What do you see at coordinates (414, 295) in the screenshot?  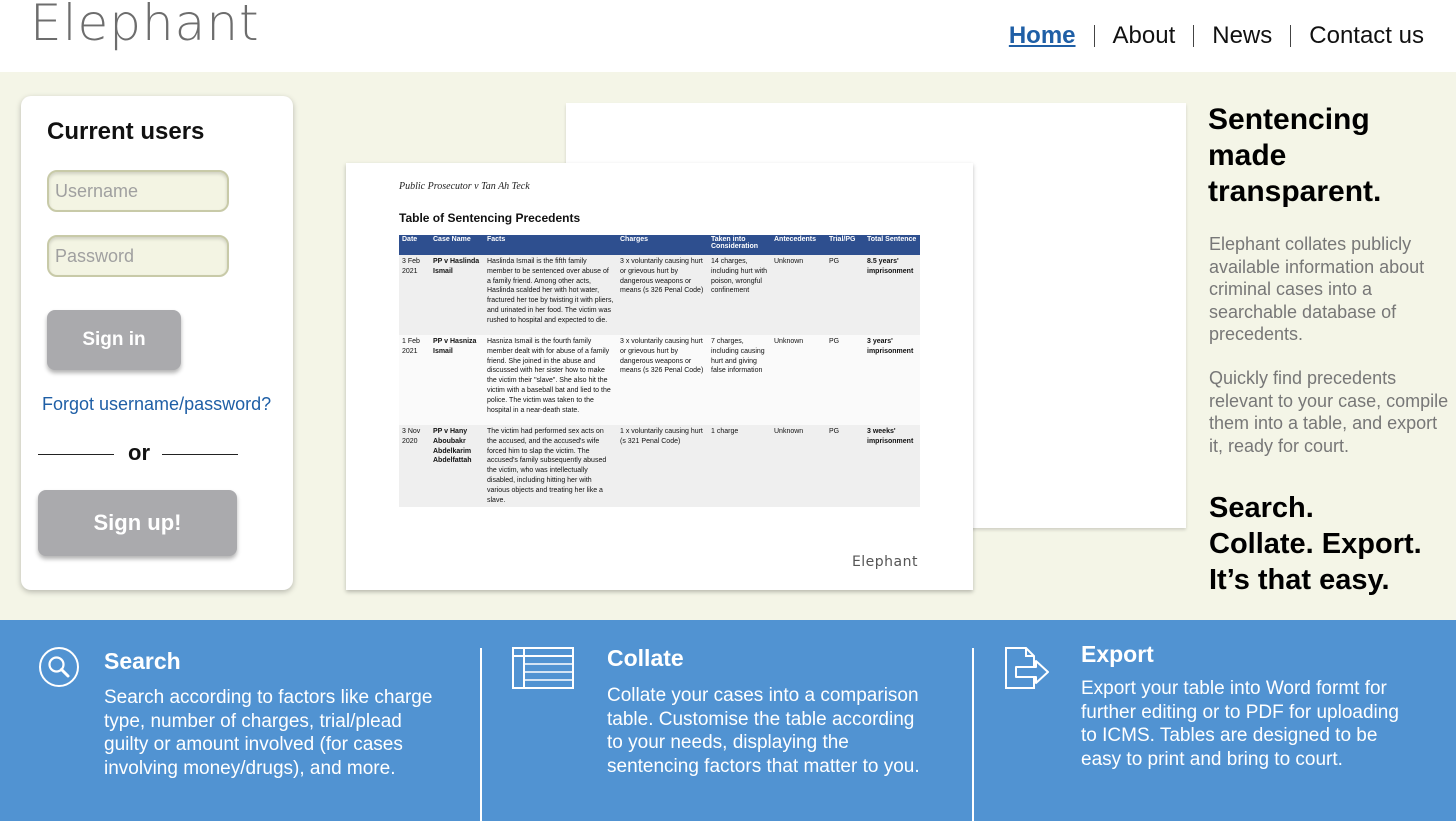 I see `table-cell: 3 Feb 2021` at bounding box center [414, 295].